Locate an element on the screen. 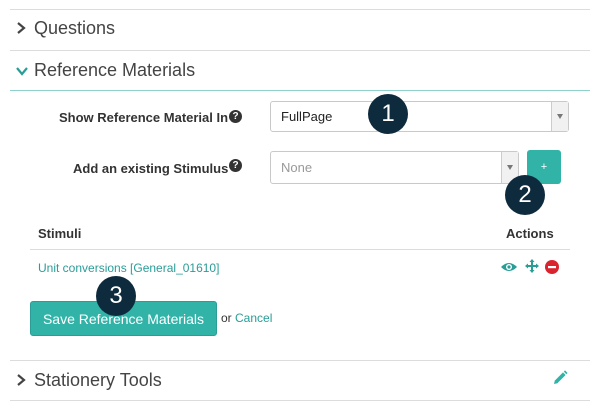 The width and height of the screenshot is (600, 409). stimuli-header: Stimuli is located at coordinates (60, 233).